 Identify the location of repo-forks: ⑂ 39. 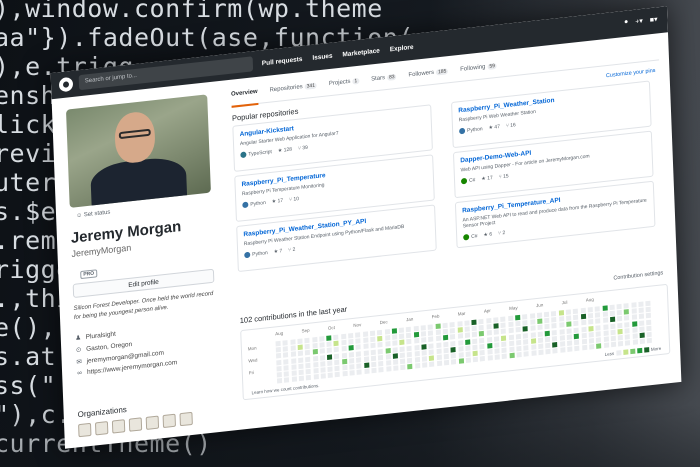
(303, 148).